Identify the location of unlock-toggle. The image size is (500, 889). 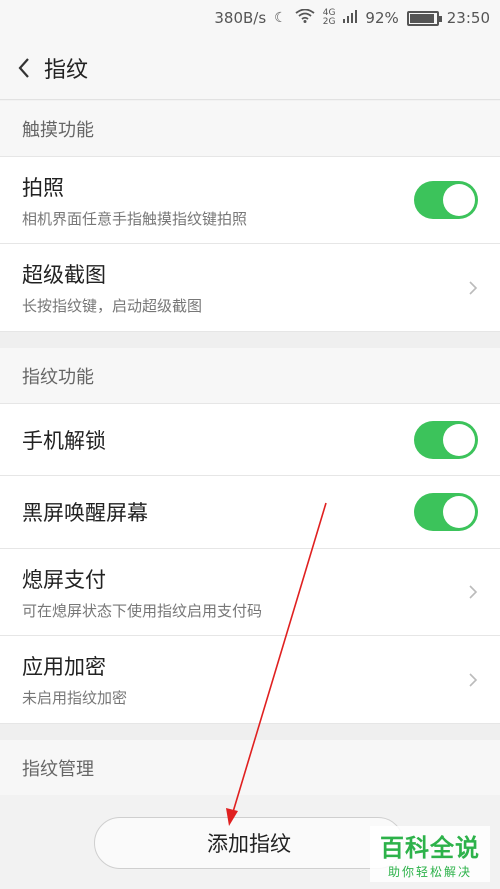
(446, 439).